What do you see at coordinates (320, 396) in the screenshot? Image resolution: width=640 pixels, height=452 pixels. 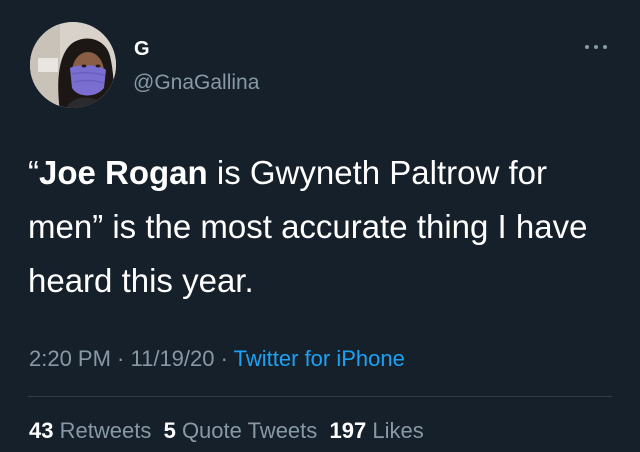 I see `divider` at bounding box center [320, 396].